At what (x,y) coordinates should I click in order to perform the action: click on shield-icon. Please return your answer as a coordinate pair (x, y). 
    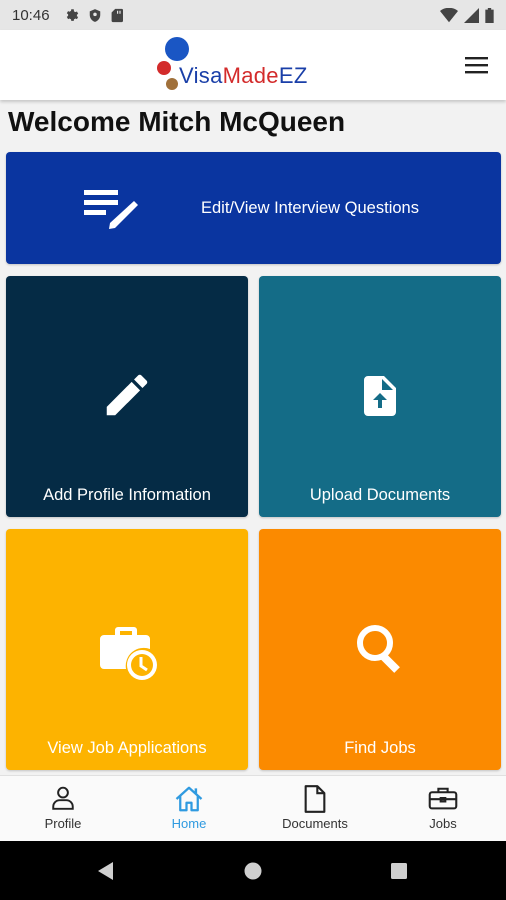
    Looking at the image, I should click on (94, 15).